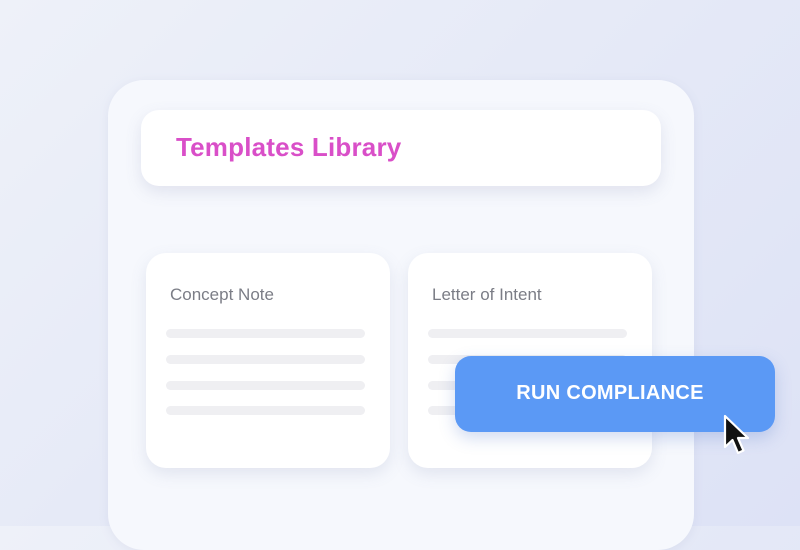  Describe the element at coordinates (289, 147) in the screenshot. I see `page-title: Templates Library` at that location.